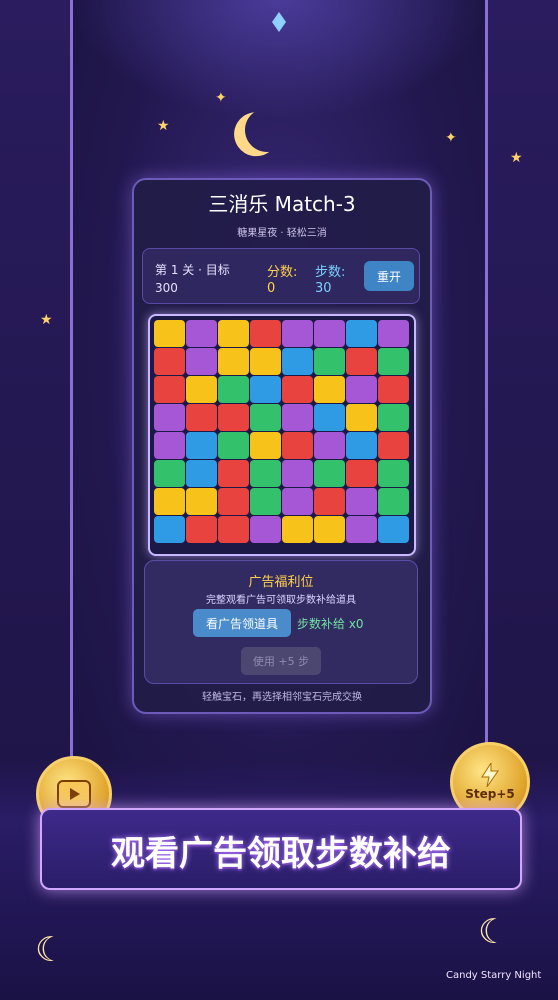 The width and height of the screenshot is (558, 1000). I want to click on level-target: 300, so click(166, 288).